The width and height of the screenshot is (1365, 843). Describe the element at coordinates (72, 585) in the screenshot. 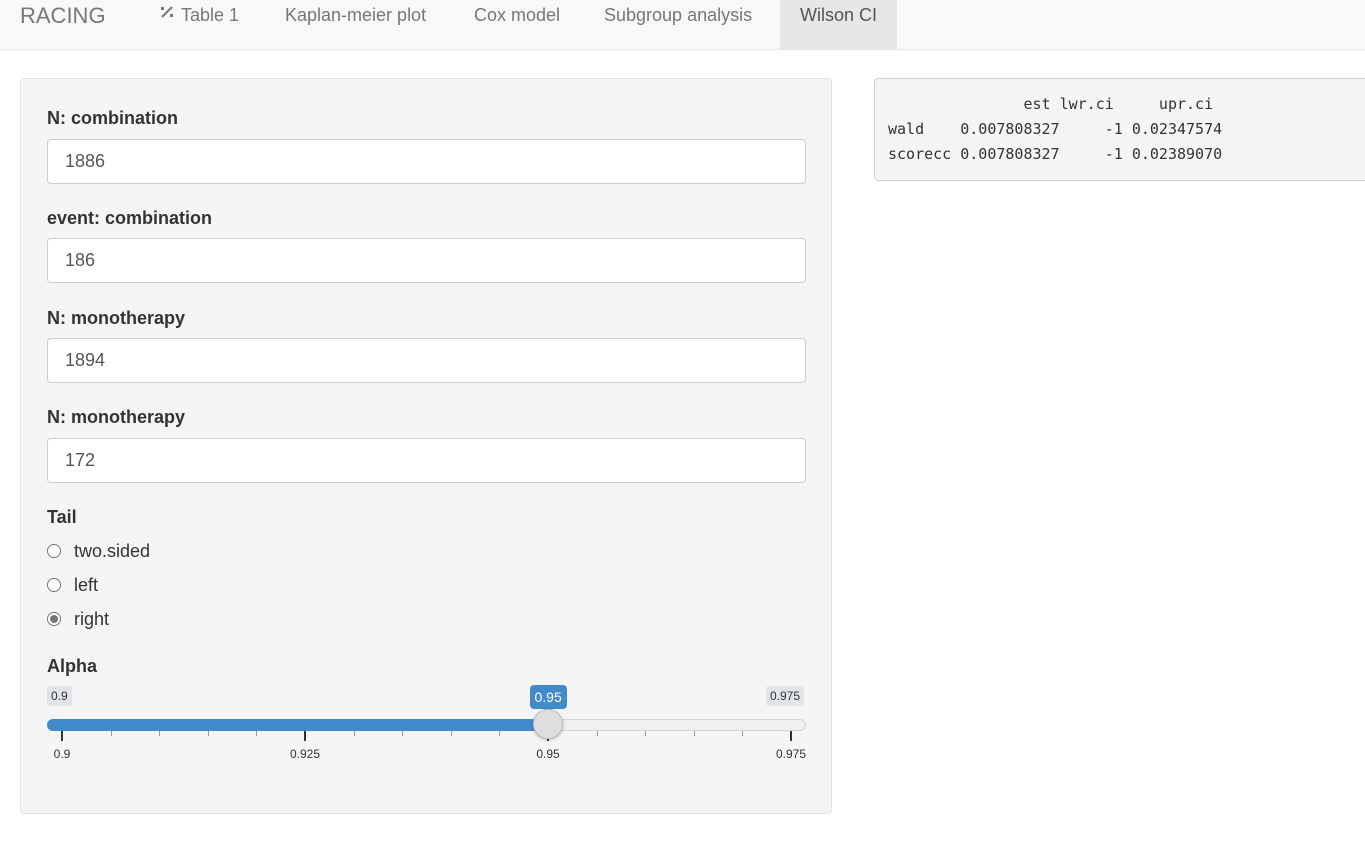

I see `tail-option-left: left` at that location.